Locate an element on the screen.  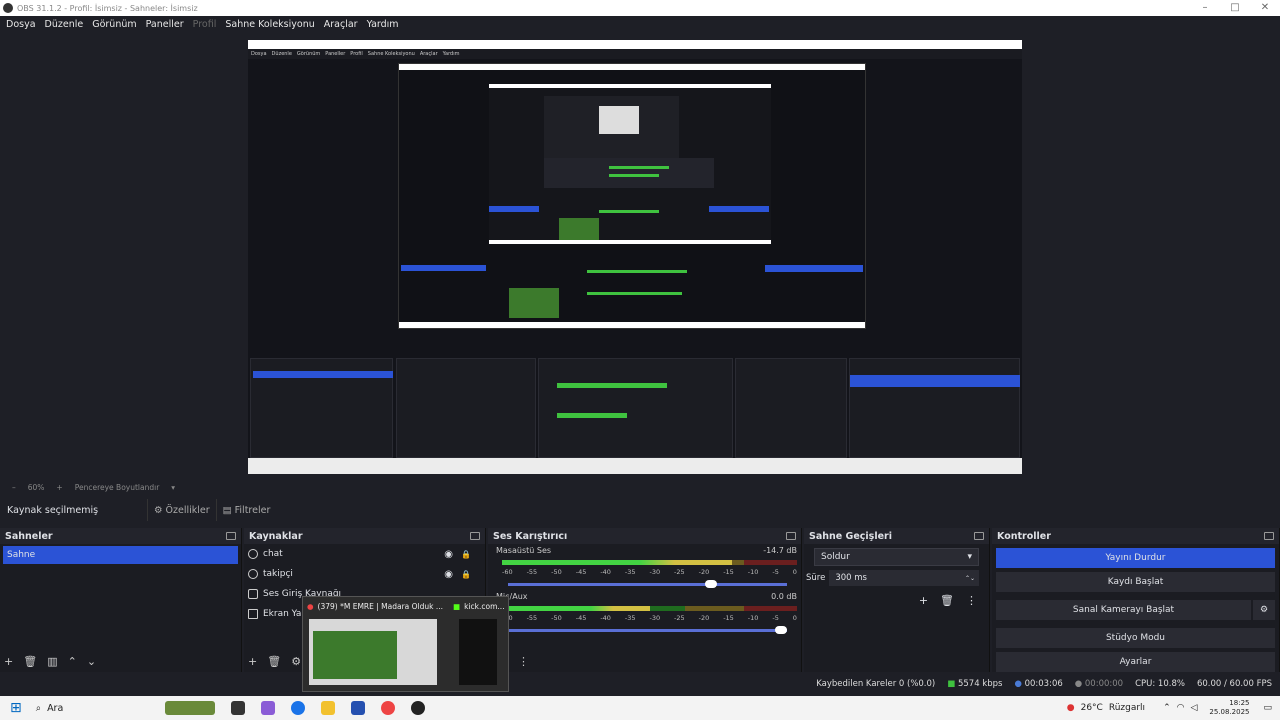
menu-help: Yardım is located at coordinates (383, 24).